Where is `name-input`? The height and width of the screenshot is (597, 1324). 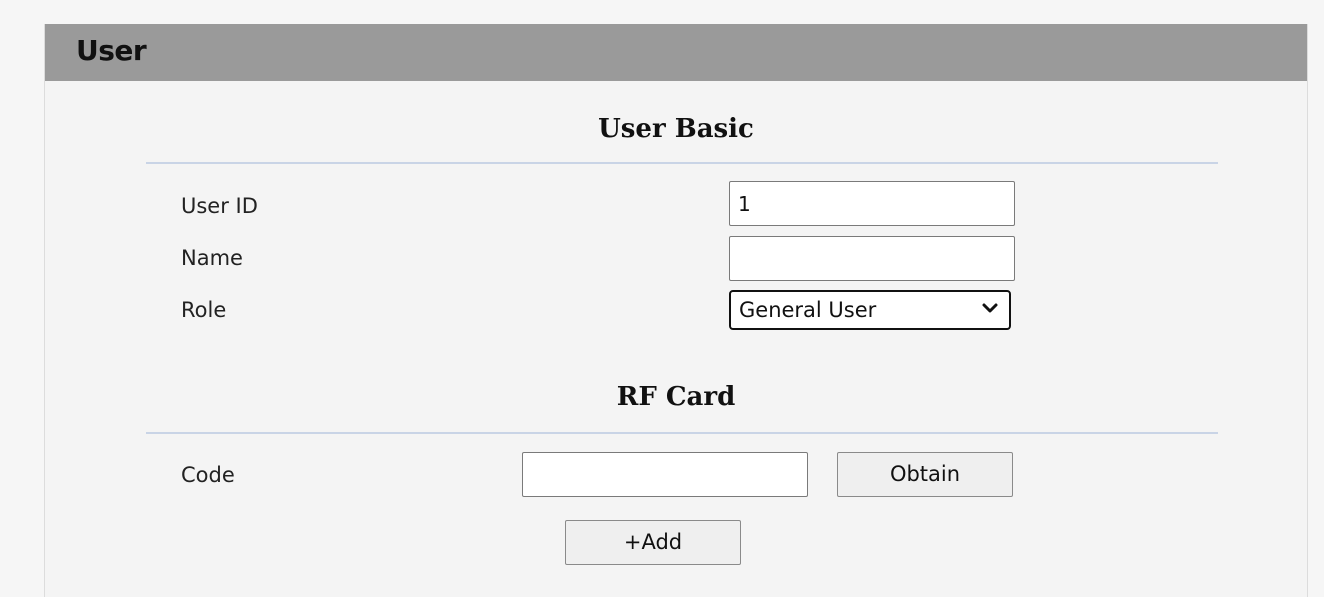 name-input is located at coordinates (872, 258).